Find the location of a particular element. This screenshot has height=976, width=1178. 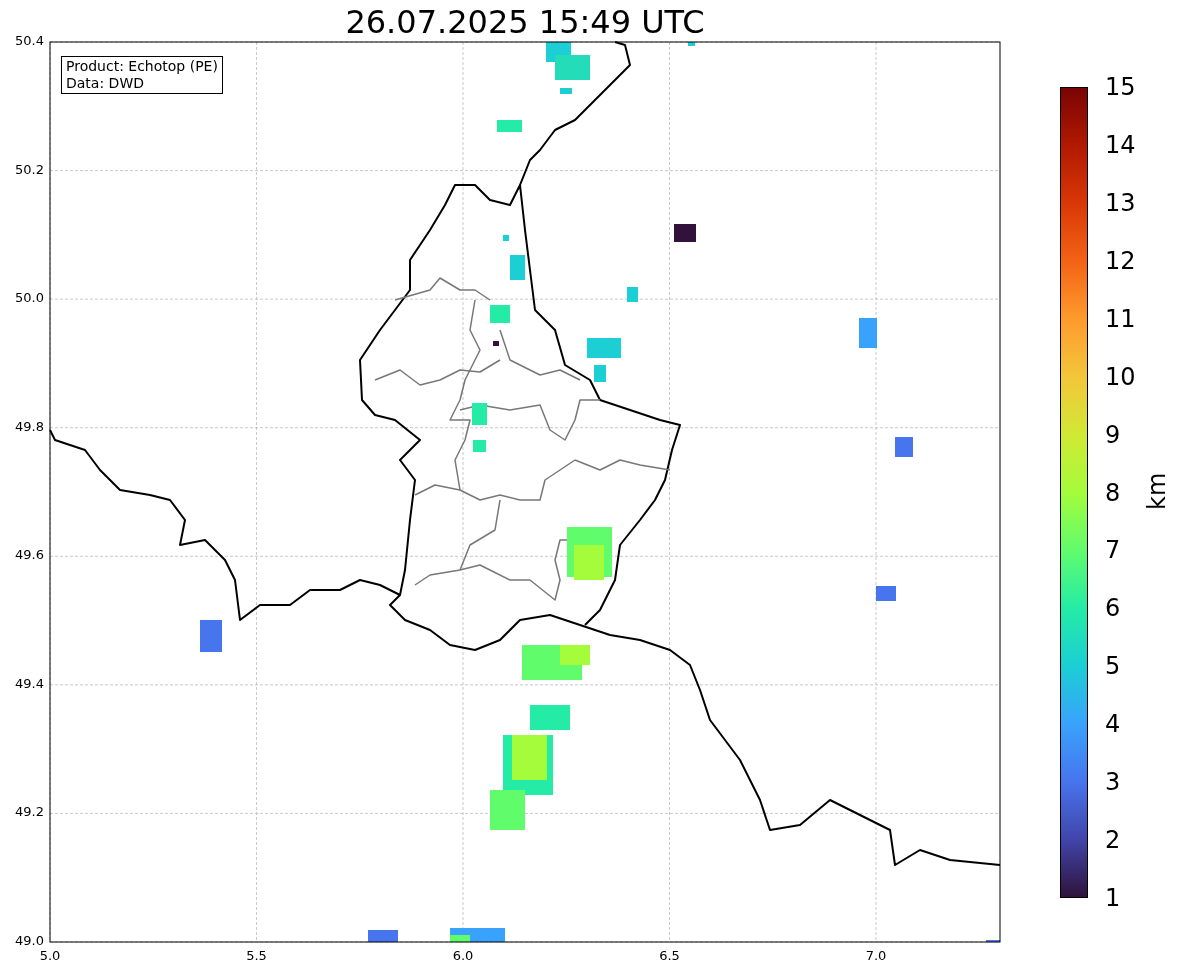

y-axis-tick-label: 49.8 is located at coordinates (29, 426).